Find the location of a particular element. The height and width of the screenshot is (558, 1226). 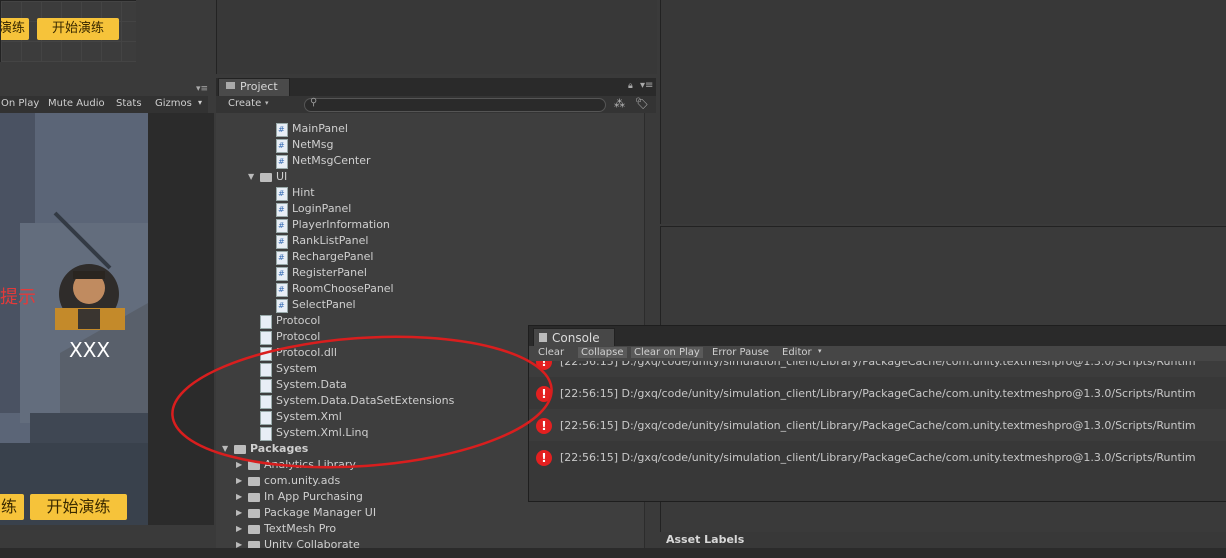

mini-game-view: 演练 开始演练 is located at coordinates (69, 32).